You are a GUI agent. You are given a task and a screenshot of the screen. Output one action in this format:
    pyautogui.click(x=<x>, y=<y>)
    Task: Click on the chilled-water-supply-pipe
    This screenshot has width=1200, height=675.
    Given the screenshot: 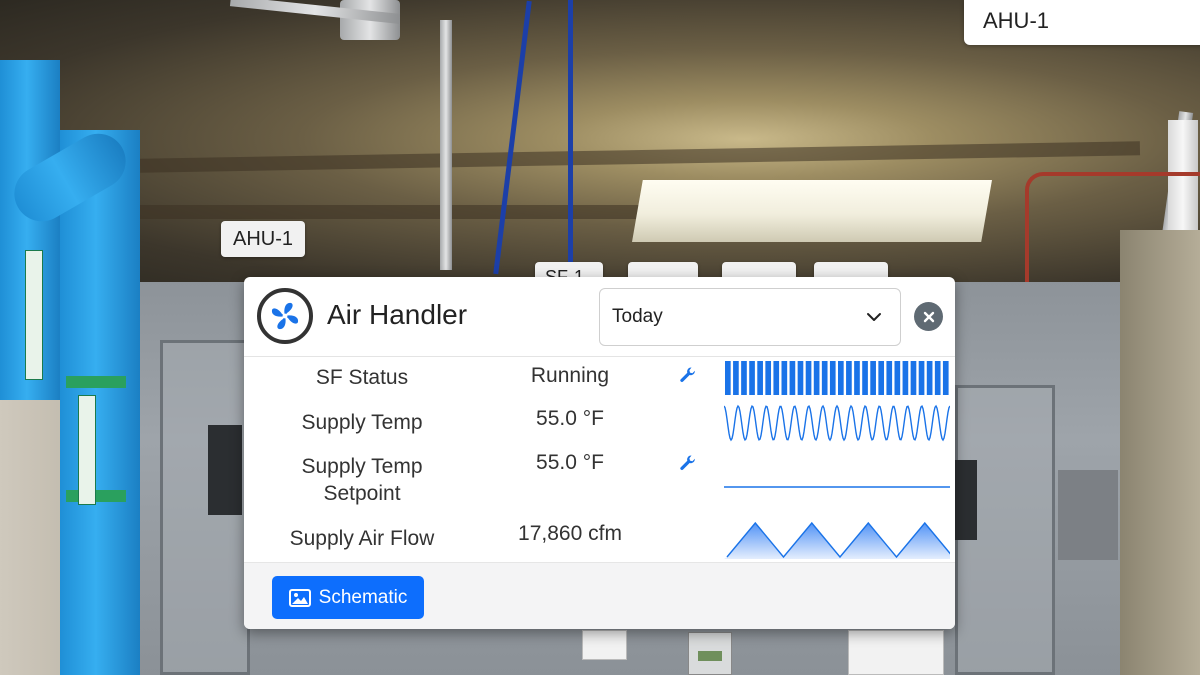 What is the action you would take?
    pyautogui.click(x=100, y=402)
    